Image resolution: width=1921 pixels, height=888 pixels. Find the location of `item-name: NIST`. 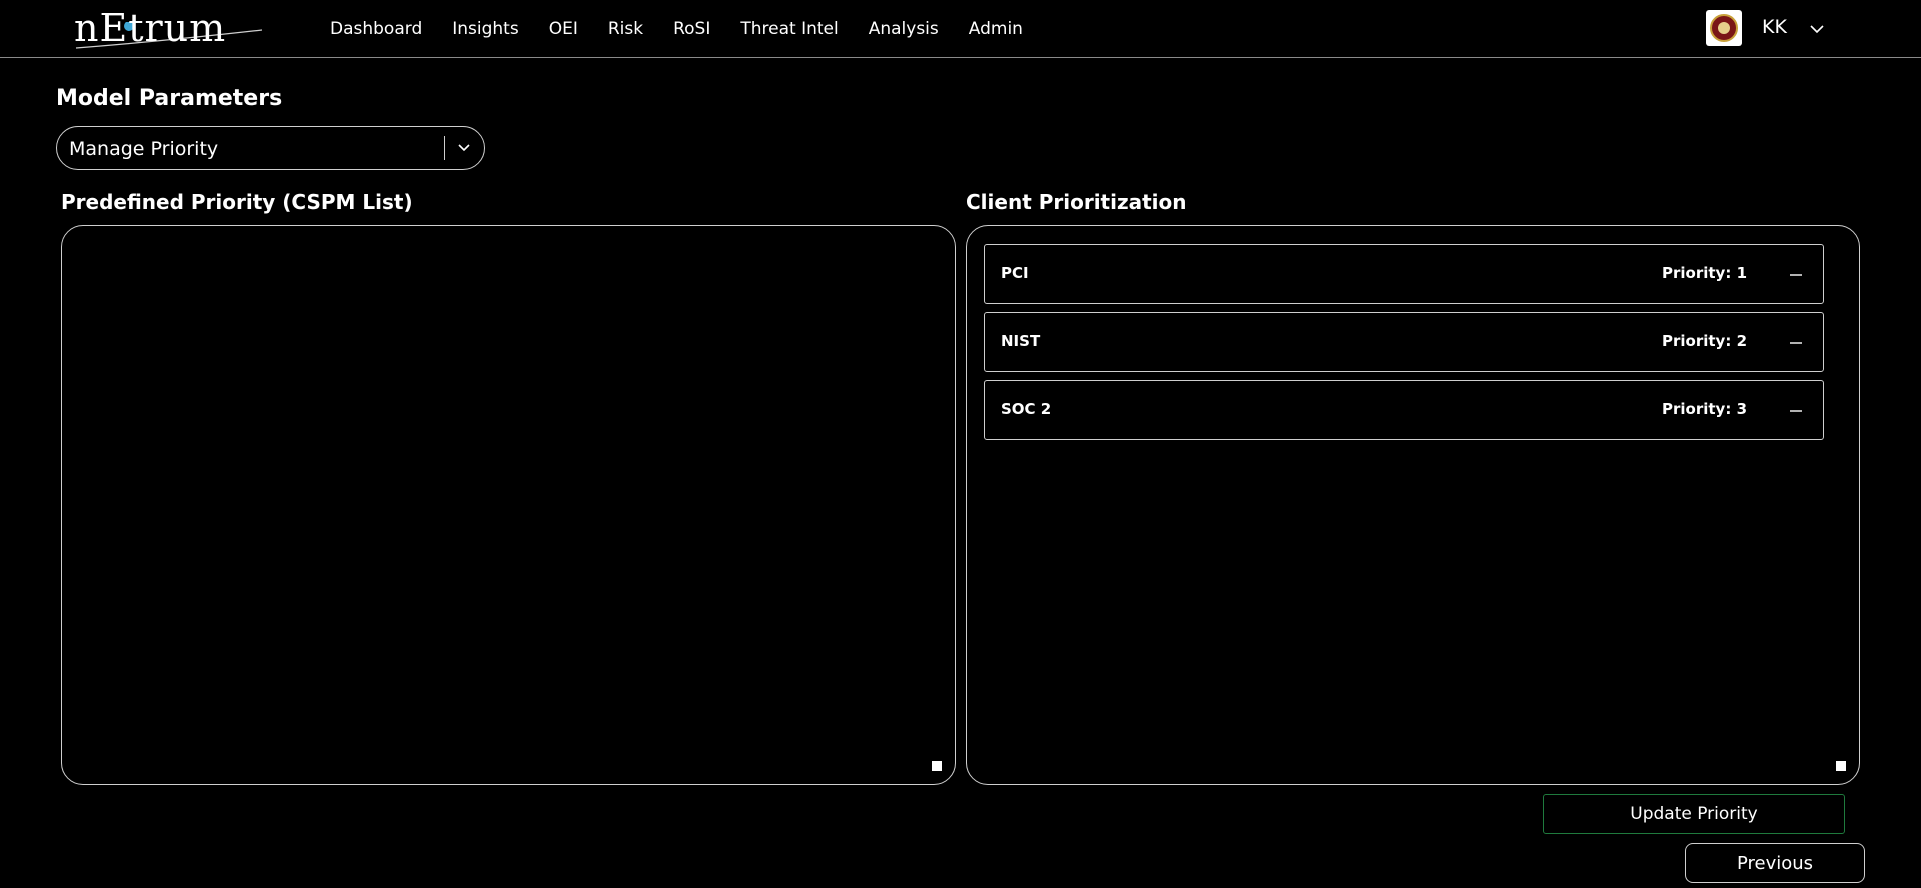

item-name: NIST is located at coordinates (1021, 341).